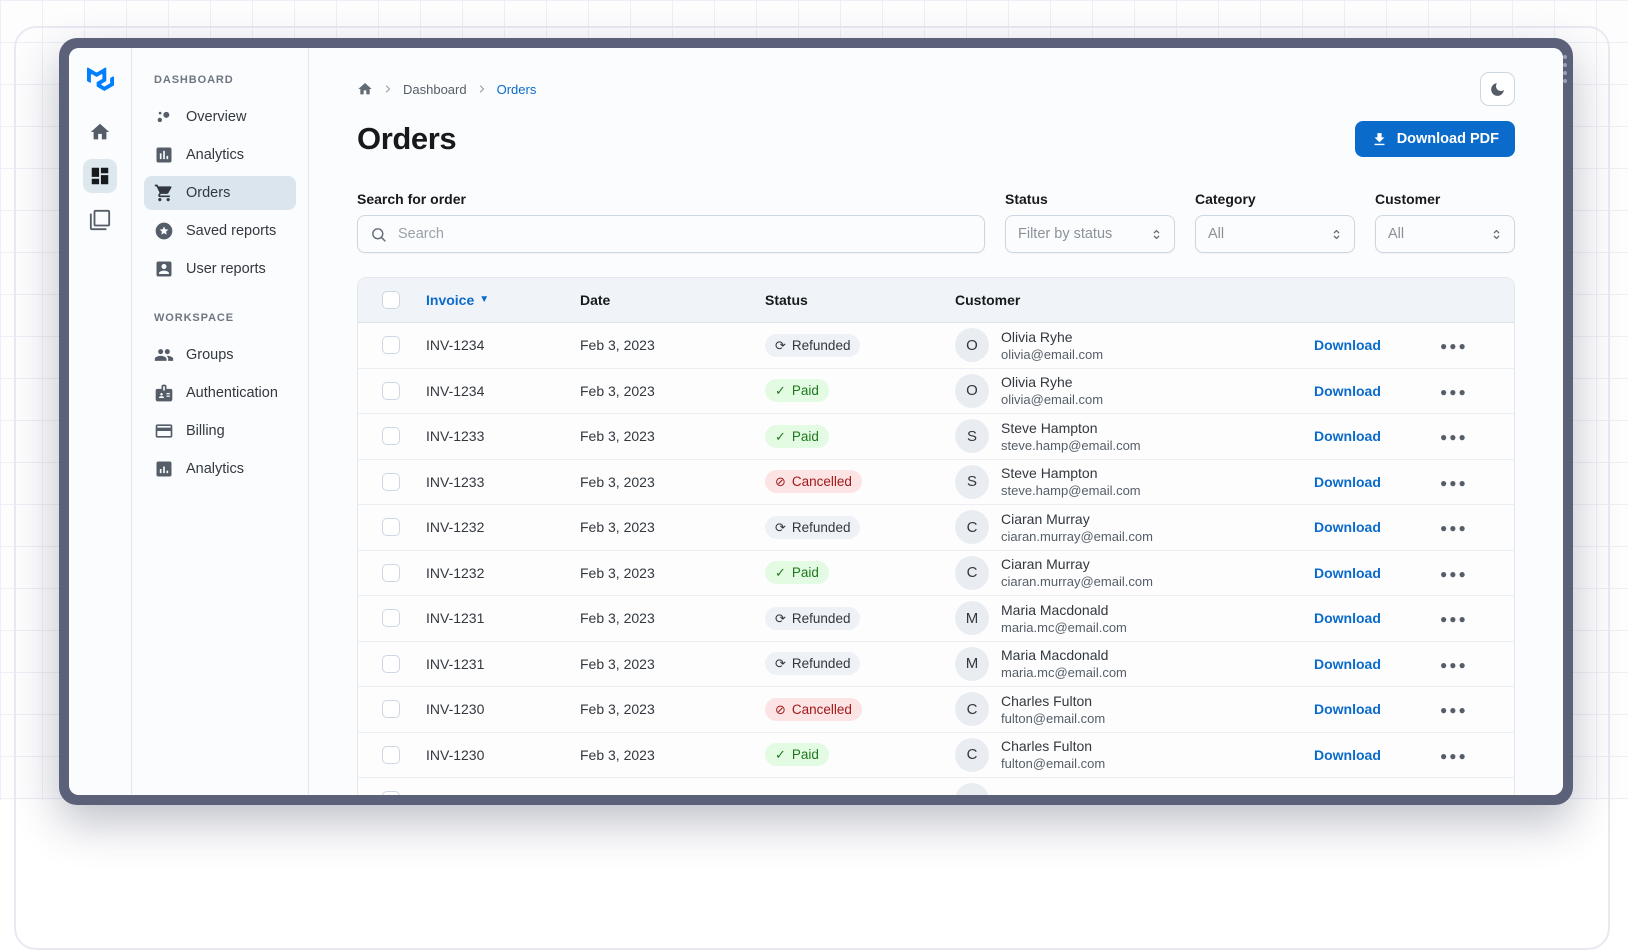 The height and width of the screenshot is (950, 1628). Describe the element at coordinates (1045, 518) in the screenshot. I see `customer-name: Ciaran Murray` at that location.